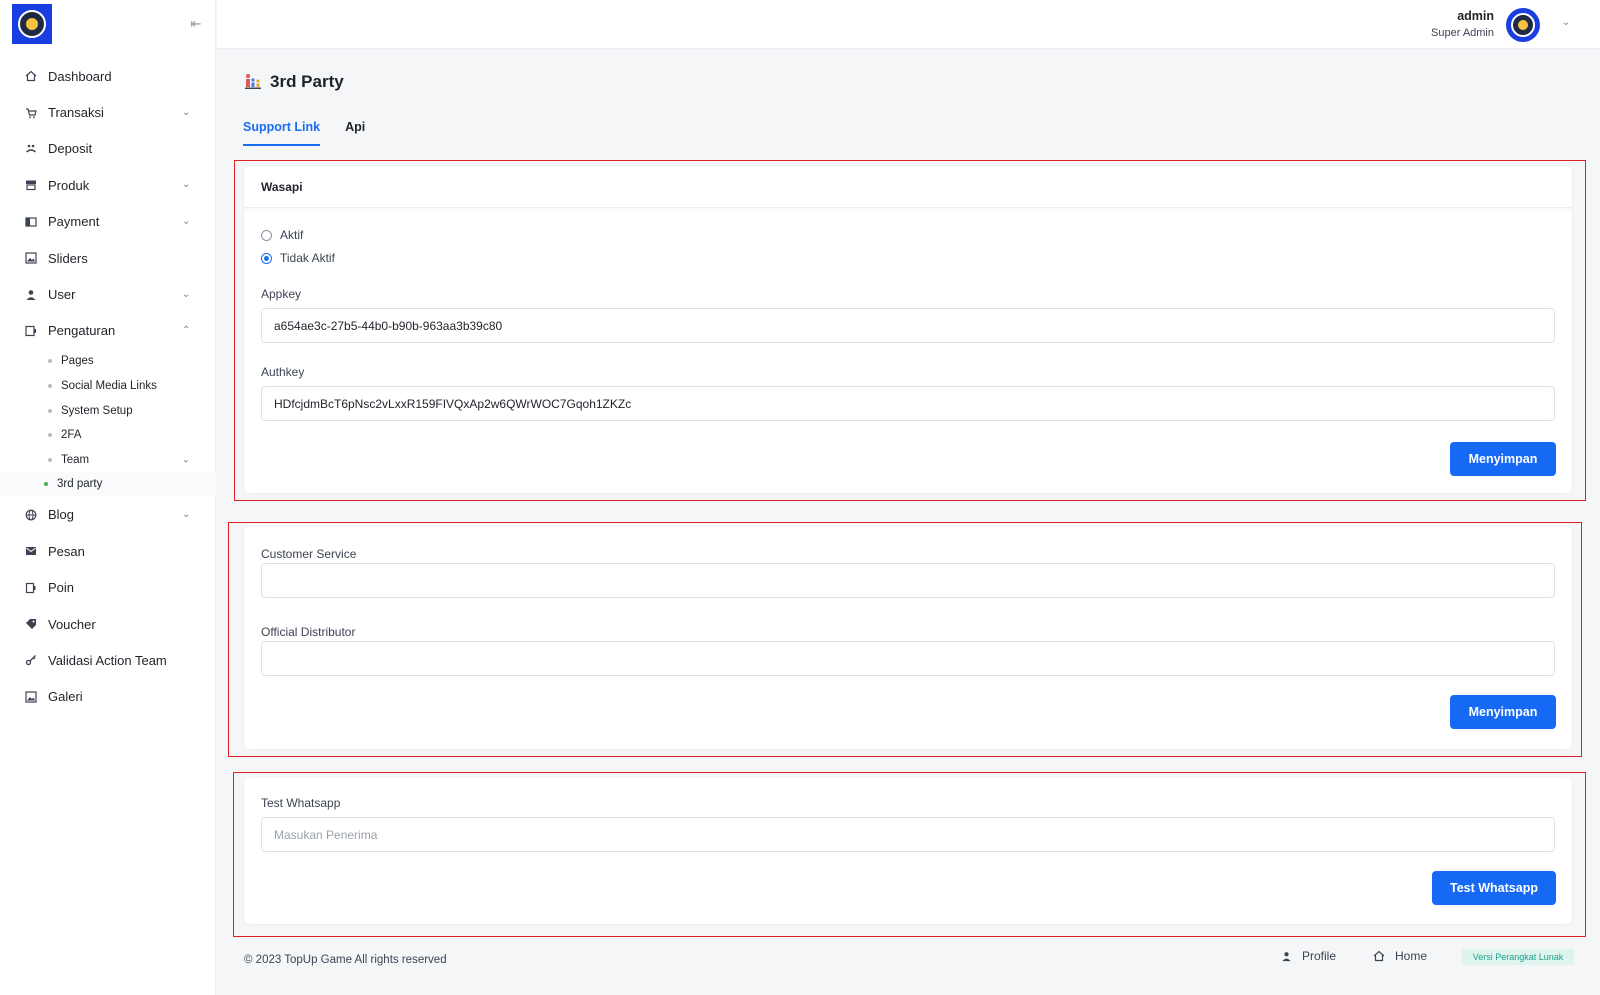 This screenshot has height=995, width=1600. What do you see at coordinates (307, 81) in the screenshot?
I see `page-title-text: 3rd Party` at bounding box center [307, 81].